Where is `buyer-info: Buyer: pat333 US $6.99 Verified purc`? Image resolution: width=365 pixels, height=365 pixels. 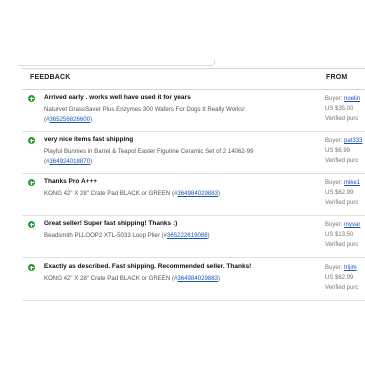
buyer-info: Buyer: pat333 US $6.99 Verified purc is located at coordinates (344, 151).